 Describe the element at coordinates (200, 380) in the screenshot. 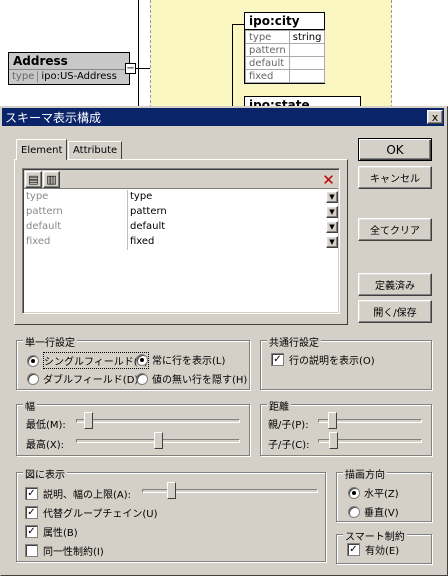

I see `hide-empty-rows-label: 値の無い行を隠す(H)` at that location.